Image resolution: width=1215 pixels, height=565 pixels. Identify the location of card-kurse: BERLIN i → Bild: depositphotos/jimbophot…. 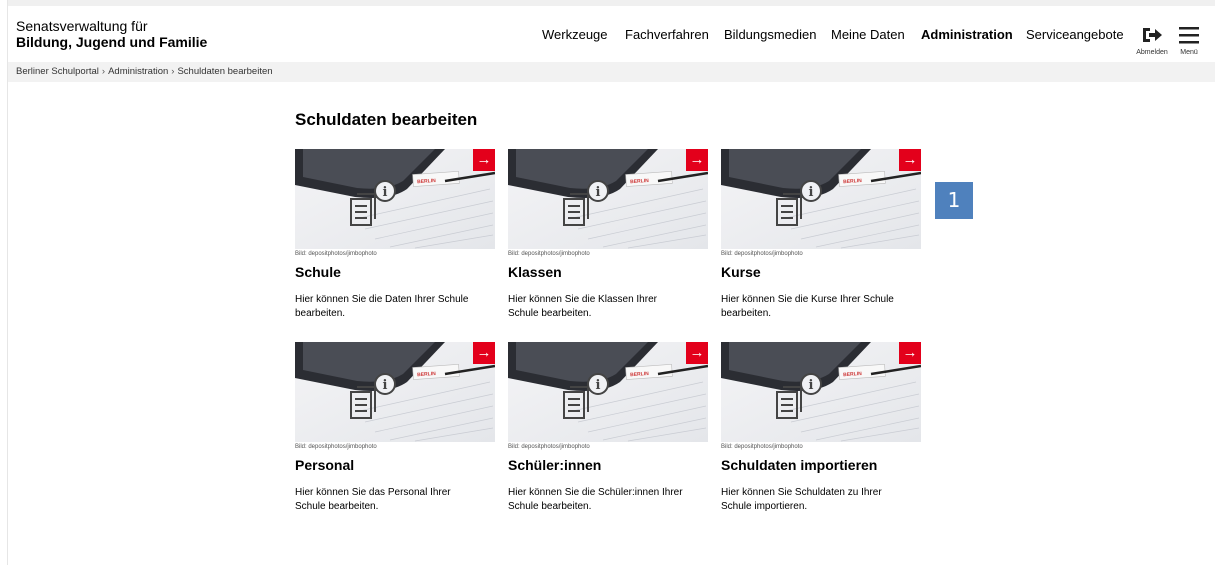
(821, 235).